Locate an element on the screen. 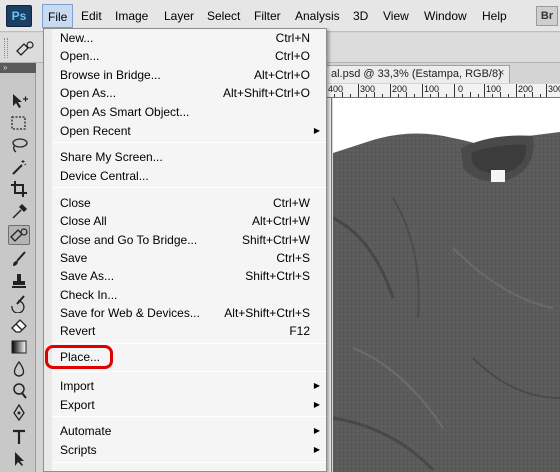 The width and height of the screenshot is (560, 472). menu-edit: Edit is located at coordinates (91, 16).